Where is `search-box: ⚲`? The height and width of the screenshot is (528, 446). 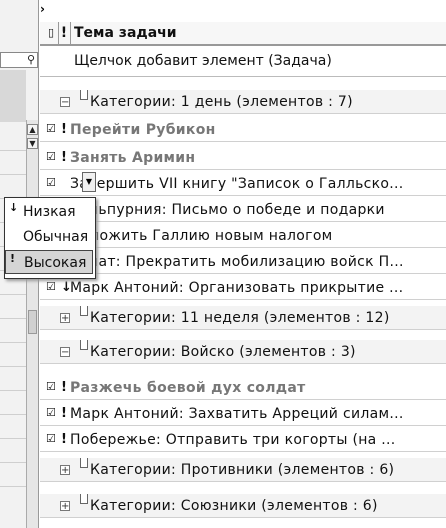 search-box: ⚲ is located at coordinates (19, 60).